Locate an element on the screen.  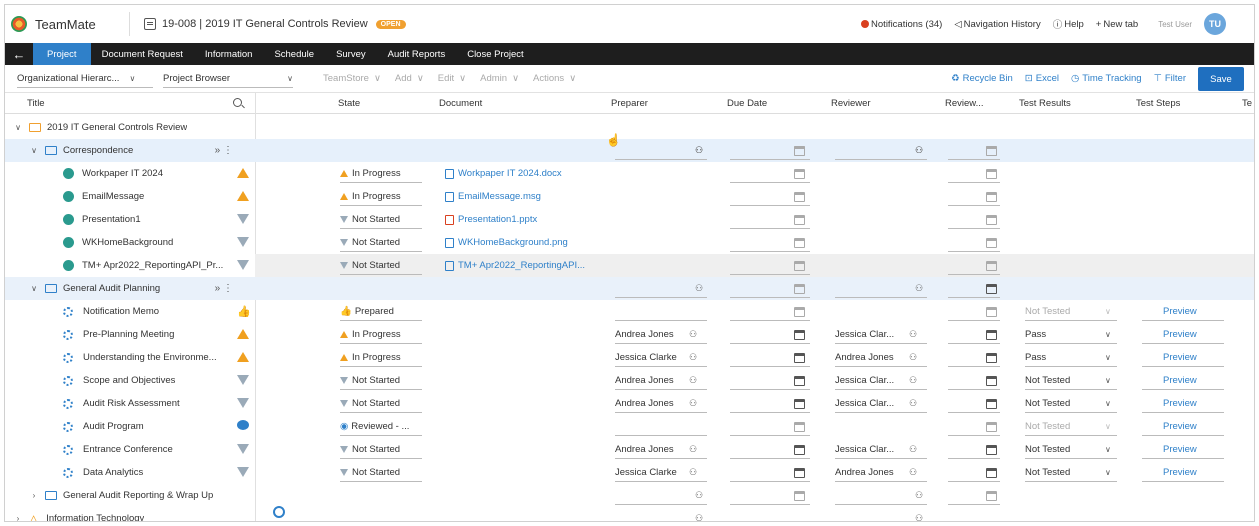
tree-cell: Data Analytics is located at coordinates (130, 472).